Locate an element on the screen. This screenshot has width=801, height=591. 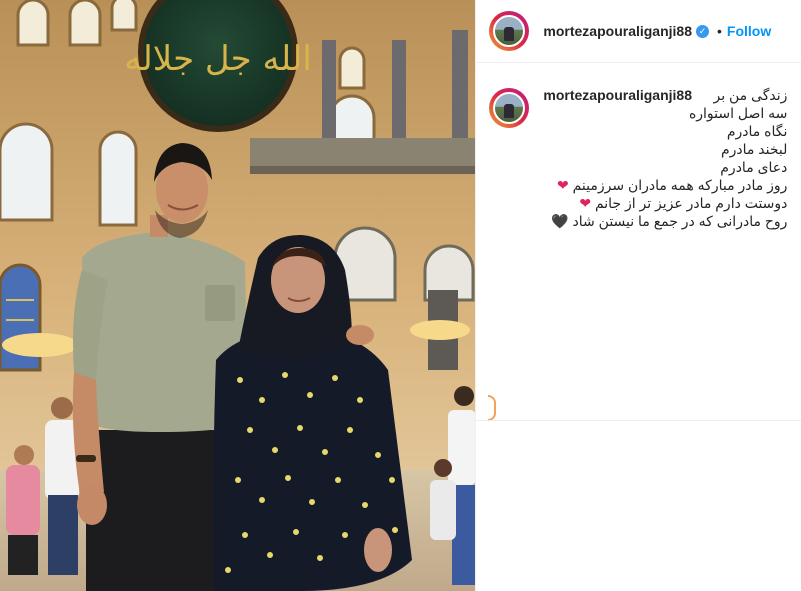
caption-line: لبخند مادرم is located at coordinates (754, 149).